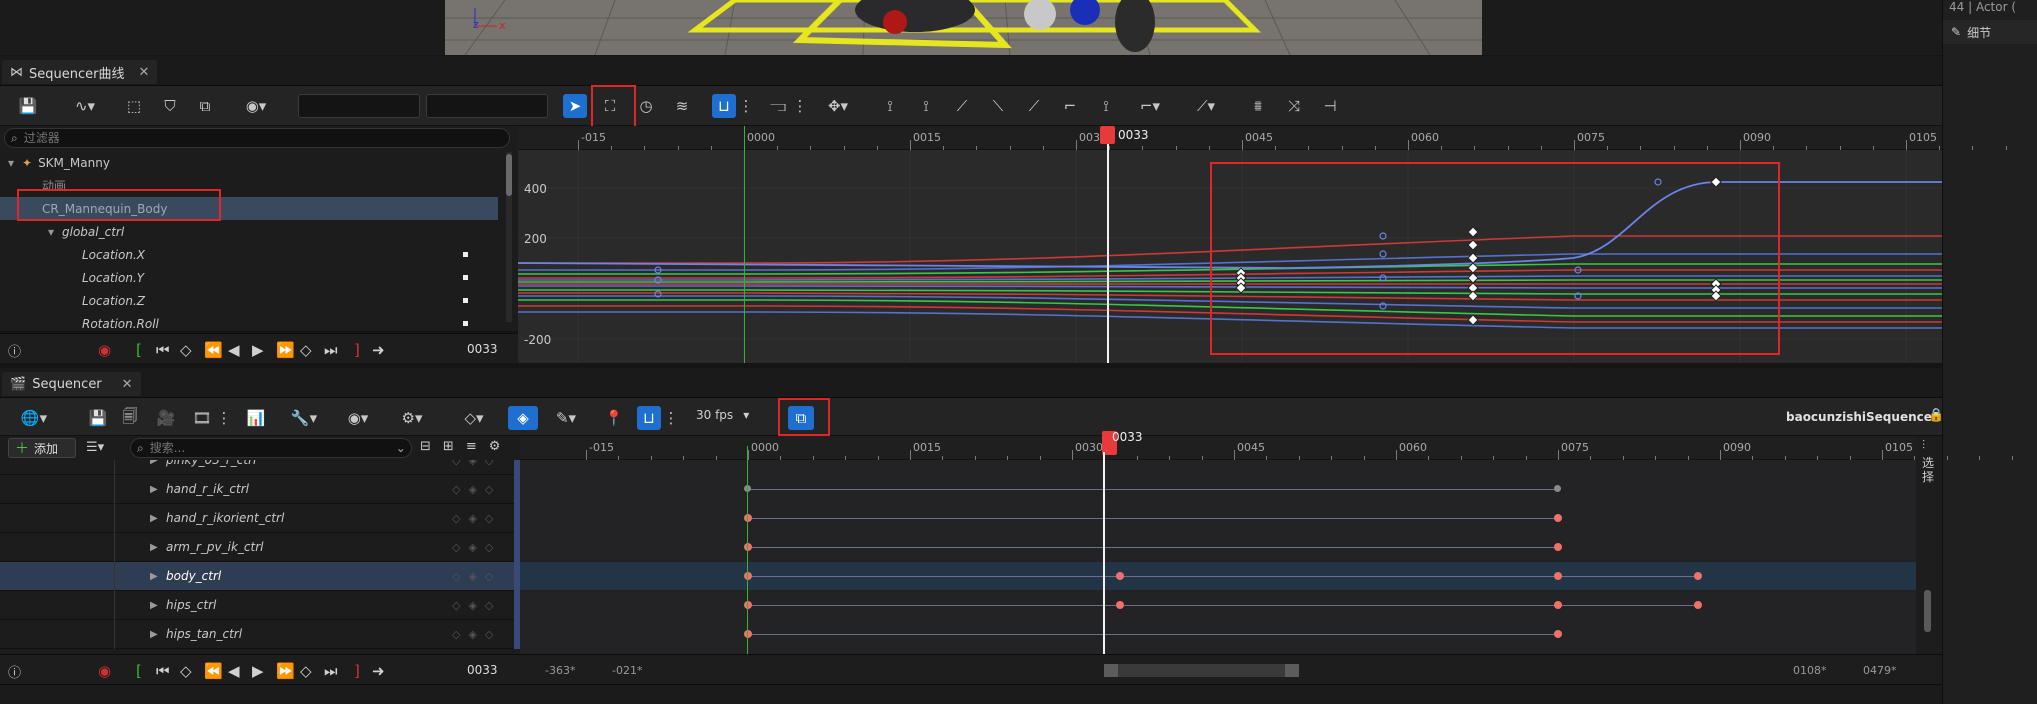  I want to click on jump-start-button: ⏮, so click(163, 350).